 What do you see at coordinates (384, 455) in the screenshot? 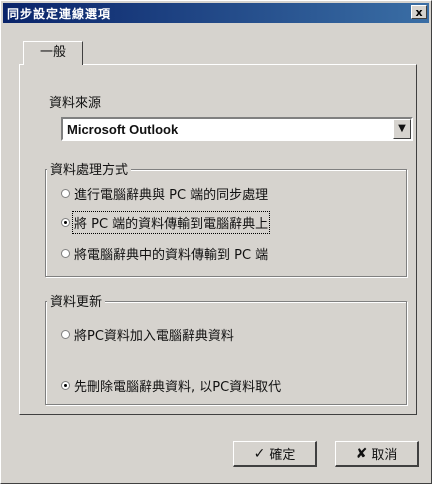
I see `cancel-button-label: 取消` at bounding box center [384, 455].